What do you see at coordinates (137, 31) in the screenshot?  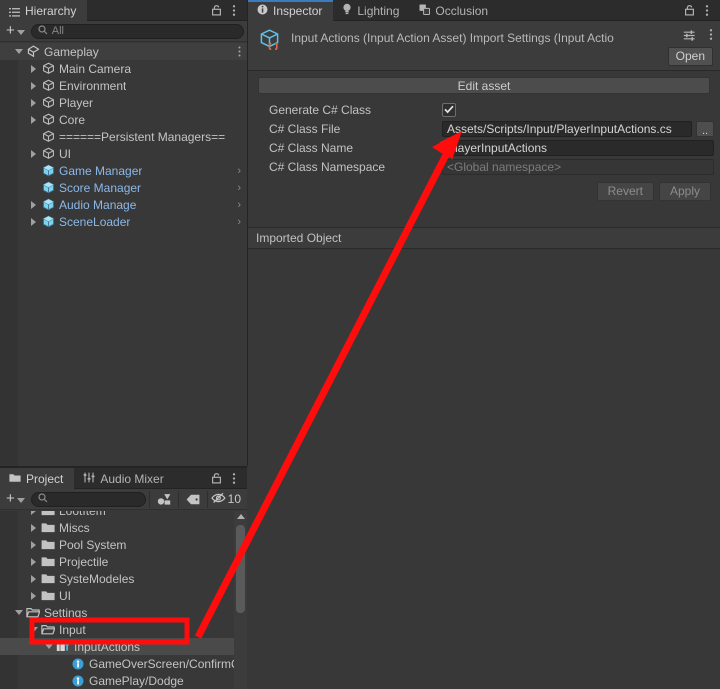 I see `hierarchy-search-input: All` at bounding box center [137, 31].